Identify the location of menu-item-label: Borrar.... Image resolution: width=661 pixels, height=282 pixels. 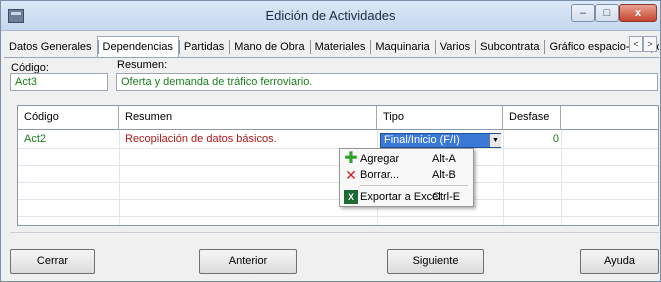
(380, 175).